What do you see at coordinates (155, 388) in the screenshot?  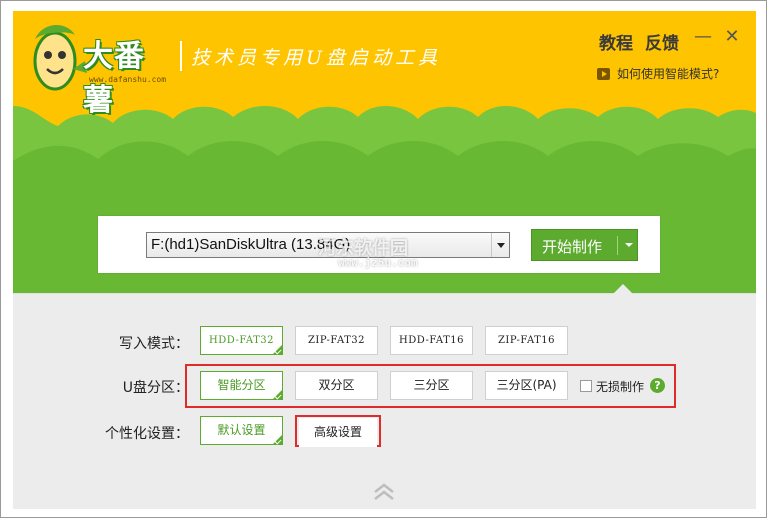 I see `partition-label: U盘分区：` at bounding box center [155, 388].